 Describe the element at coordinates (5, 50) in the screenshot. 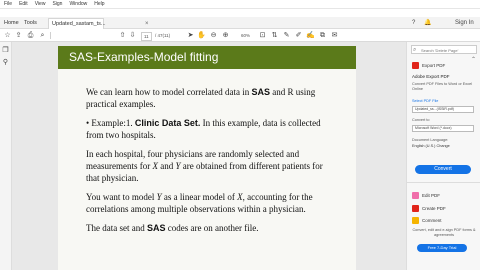

I see `thumbnails-icon: ❐` at that location.